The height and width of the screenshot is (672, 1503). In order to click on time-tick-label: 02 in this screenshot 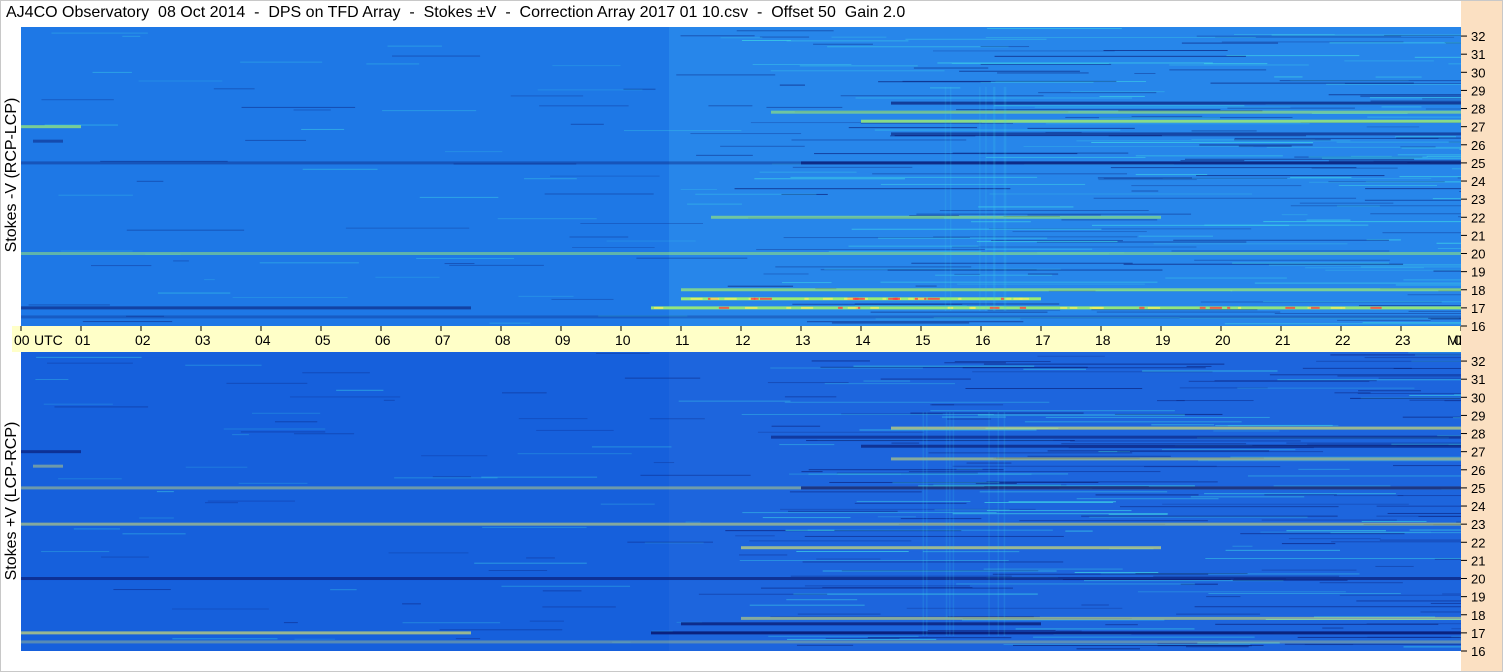, I will do `click(143, 340)`.